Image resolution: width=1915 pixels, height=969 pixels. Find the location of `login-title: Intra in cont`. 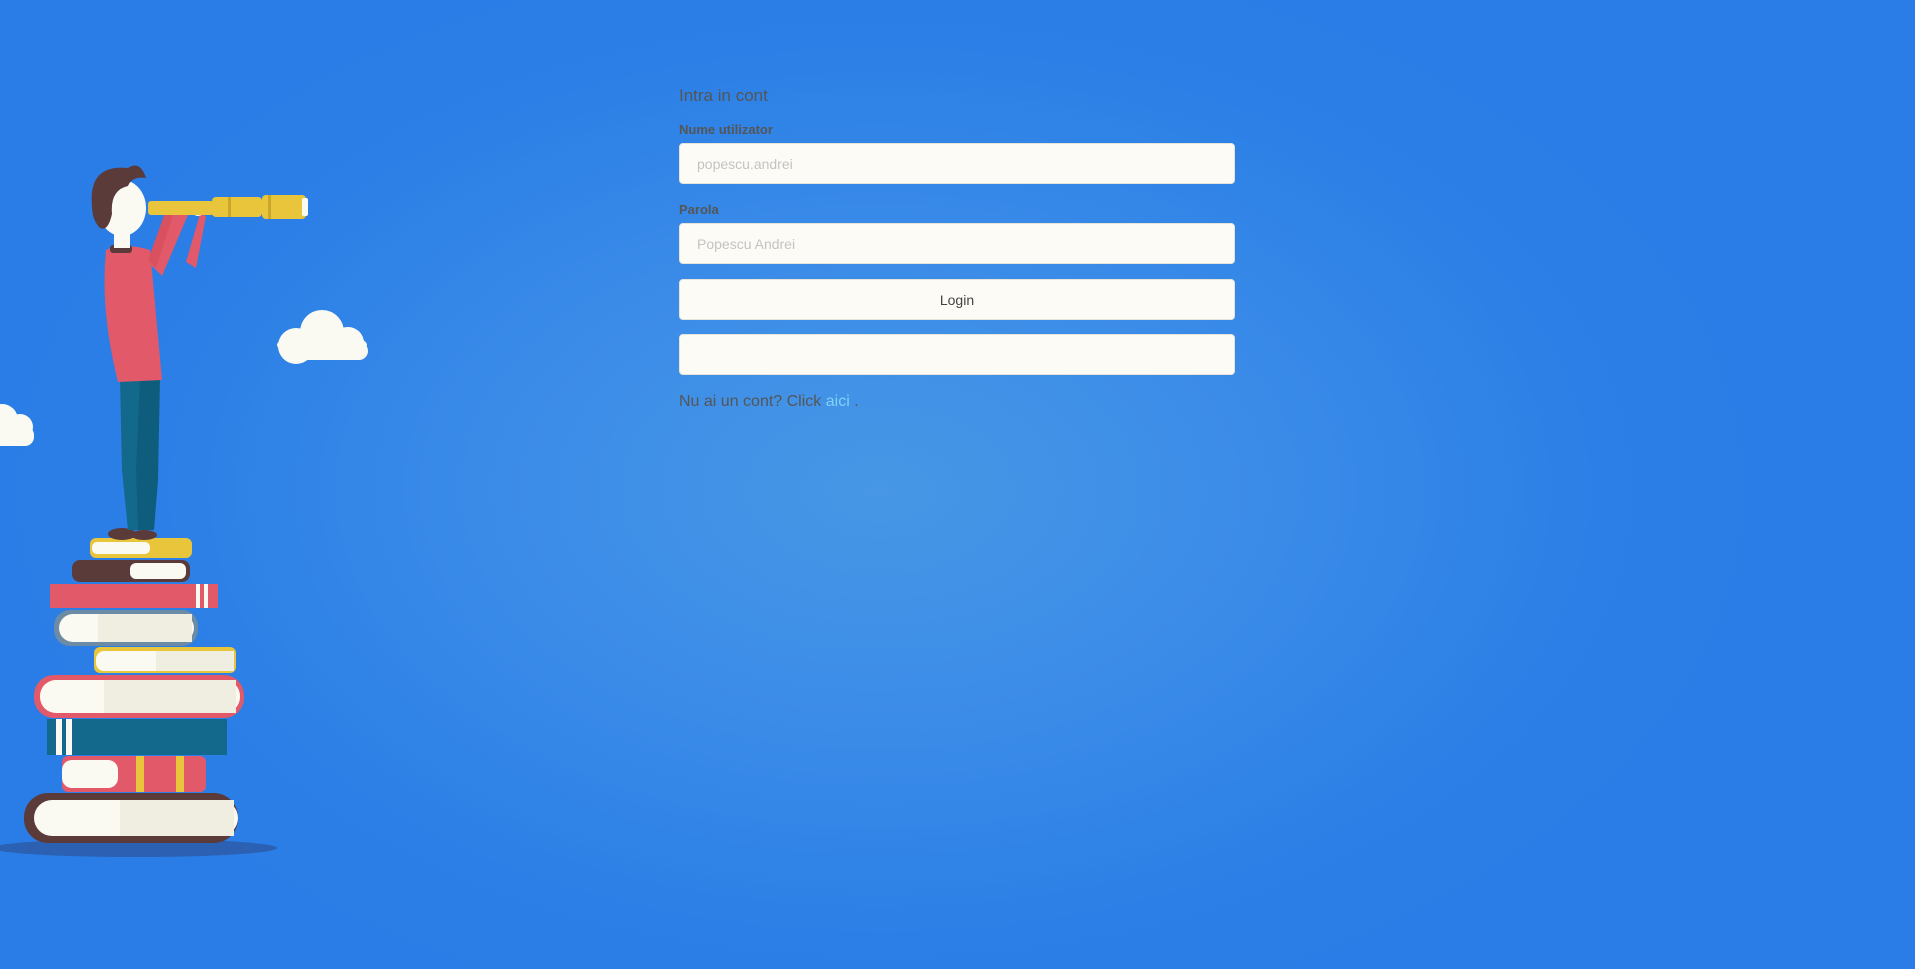

login-title: Intra in cont is located at coordinates (723, 95).